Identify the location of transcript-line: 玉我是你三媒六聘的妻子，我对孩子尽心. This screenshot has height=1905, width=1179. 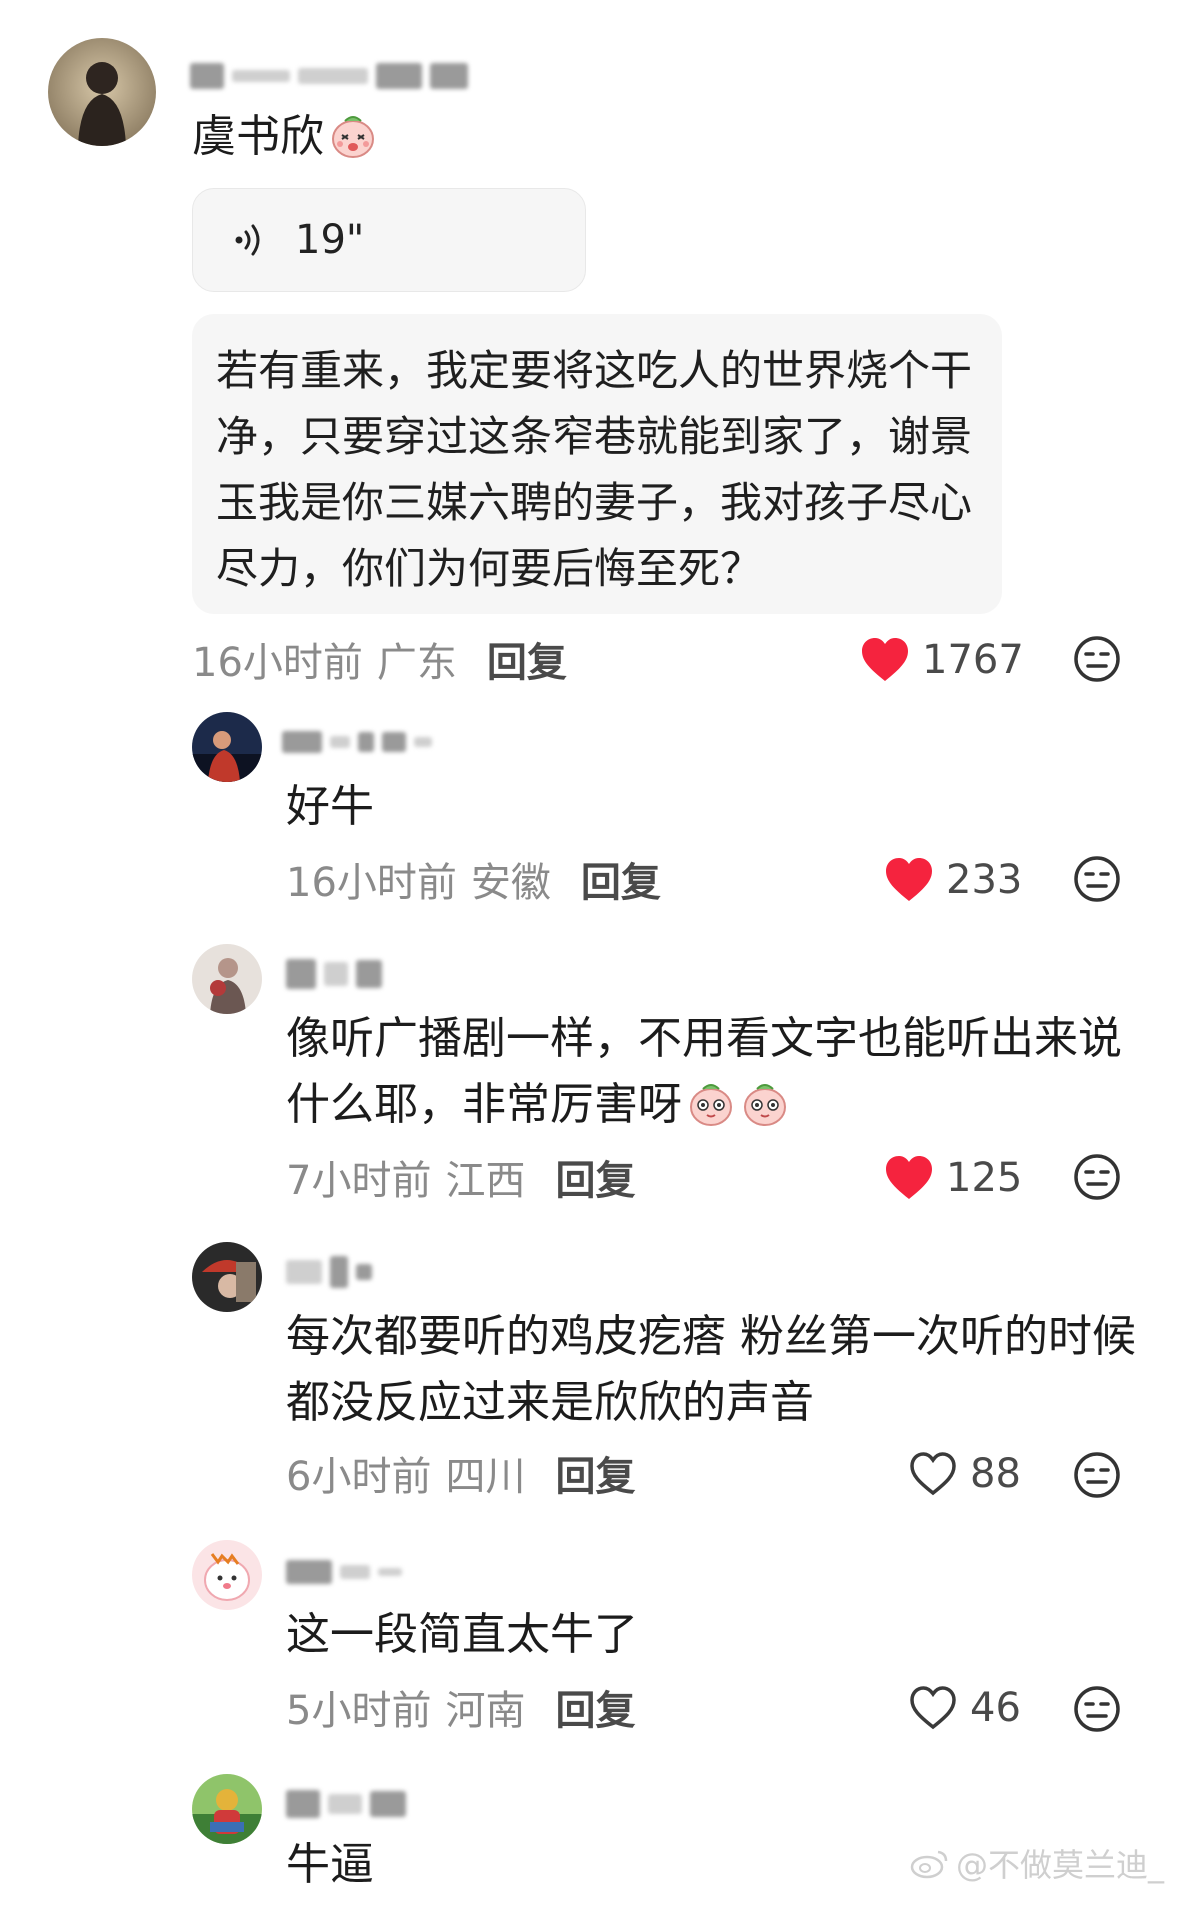
(594, 502).